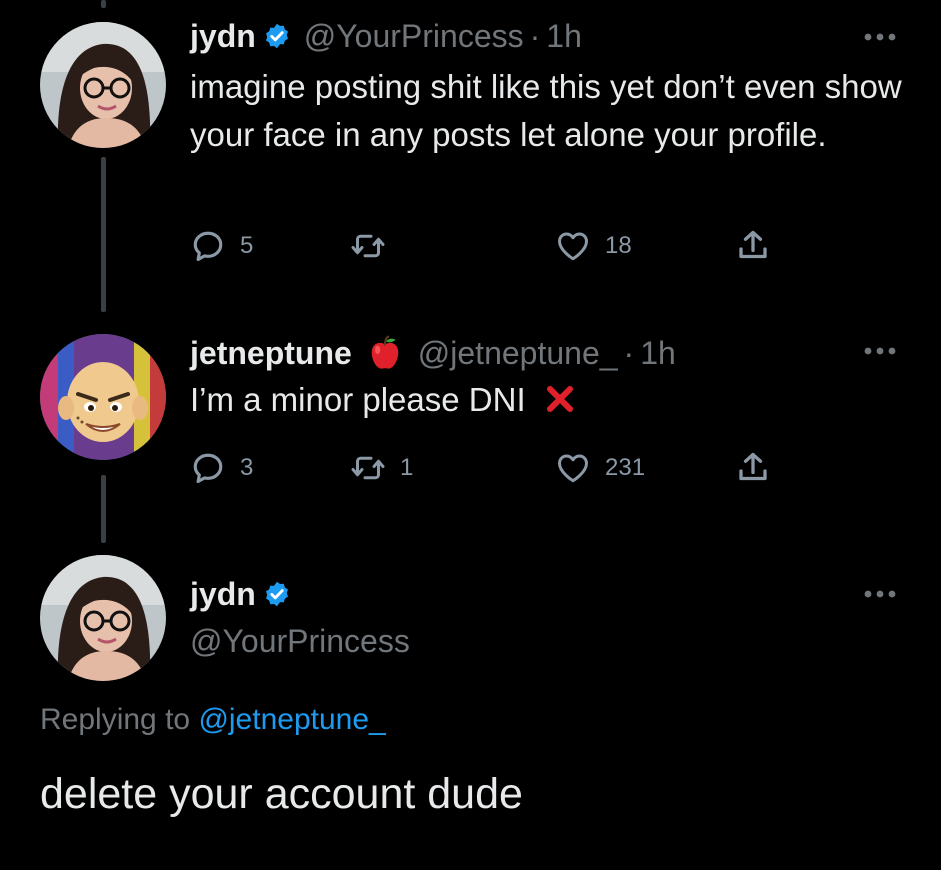 Image resolution: width=941 pixels, height=870 pixels. I want to click on main-tweet-text: delete your account dude, so click(281, 794).